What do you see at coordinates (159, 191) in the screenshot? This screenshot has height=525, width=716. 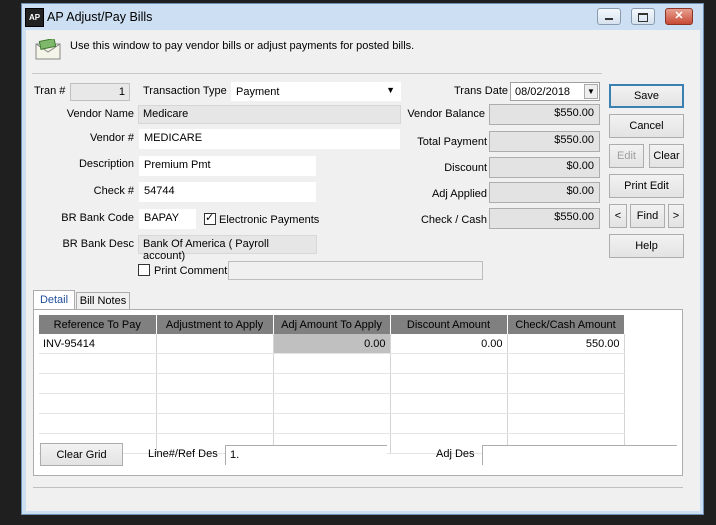 I see `check-number-value: 54744` at bounding box center [159, 191].